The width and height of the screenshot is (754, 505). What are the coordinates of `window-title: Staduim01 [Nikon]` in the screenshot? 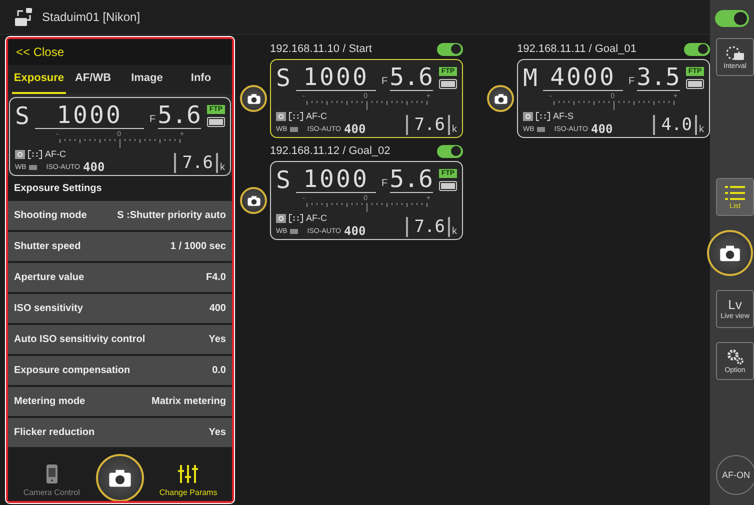 It's located at (91, 17).